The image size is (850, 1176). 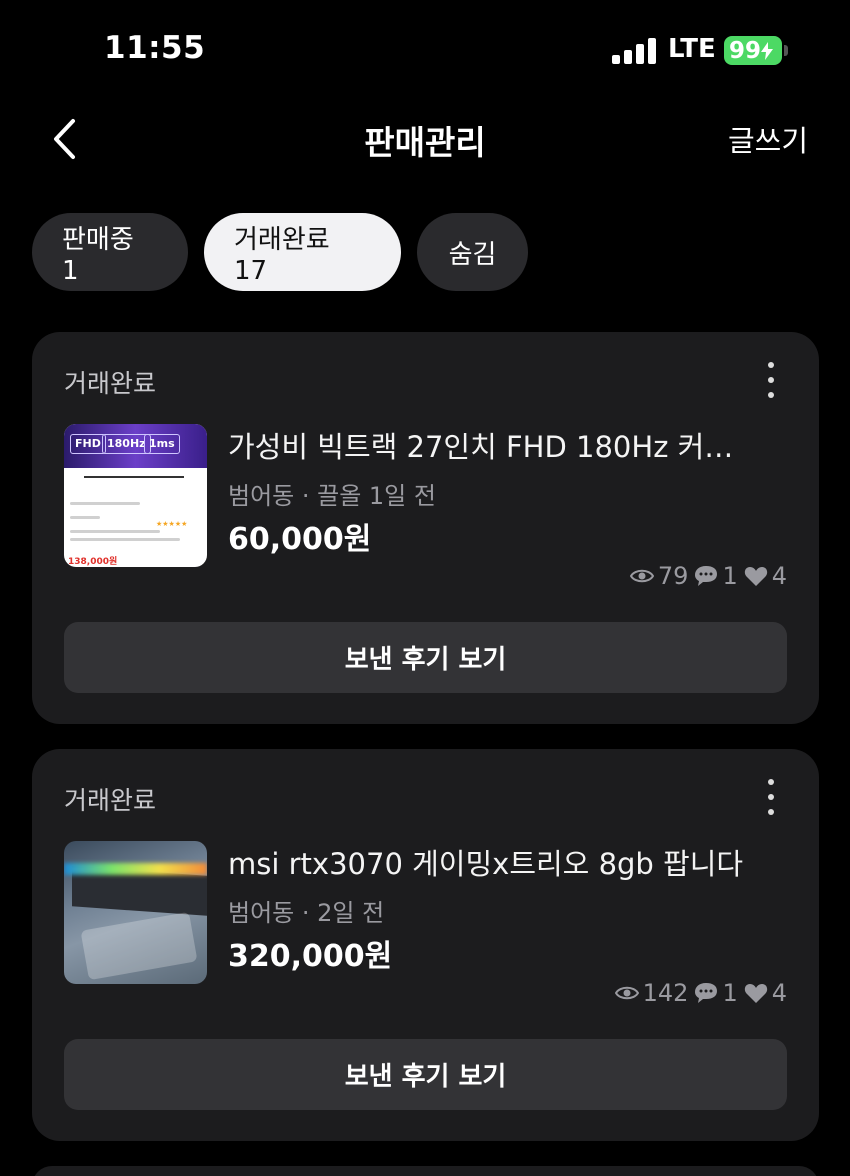 I want to click on filter-tabs: 판매중 1 거래완료 17 숨김, so click(x=280, y=252).